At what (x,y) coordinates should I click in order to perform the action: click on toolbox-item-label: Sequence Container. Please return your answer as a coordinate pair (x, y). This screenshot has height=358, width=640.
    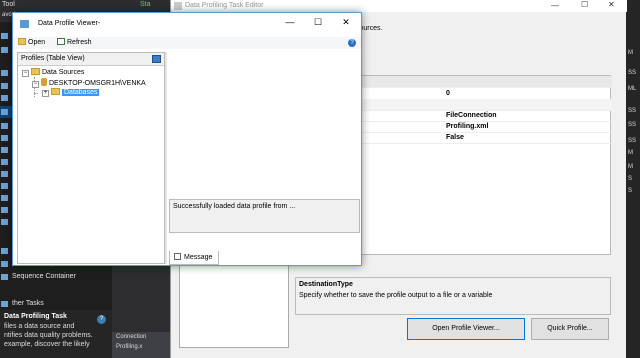
    Looking at the image, I should click on (44, 276).